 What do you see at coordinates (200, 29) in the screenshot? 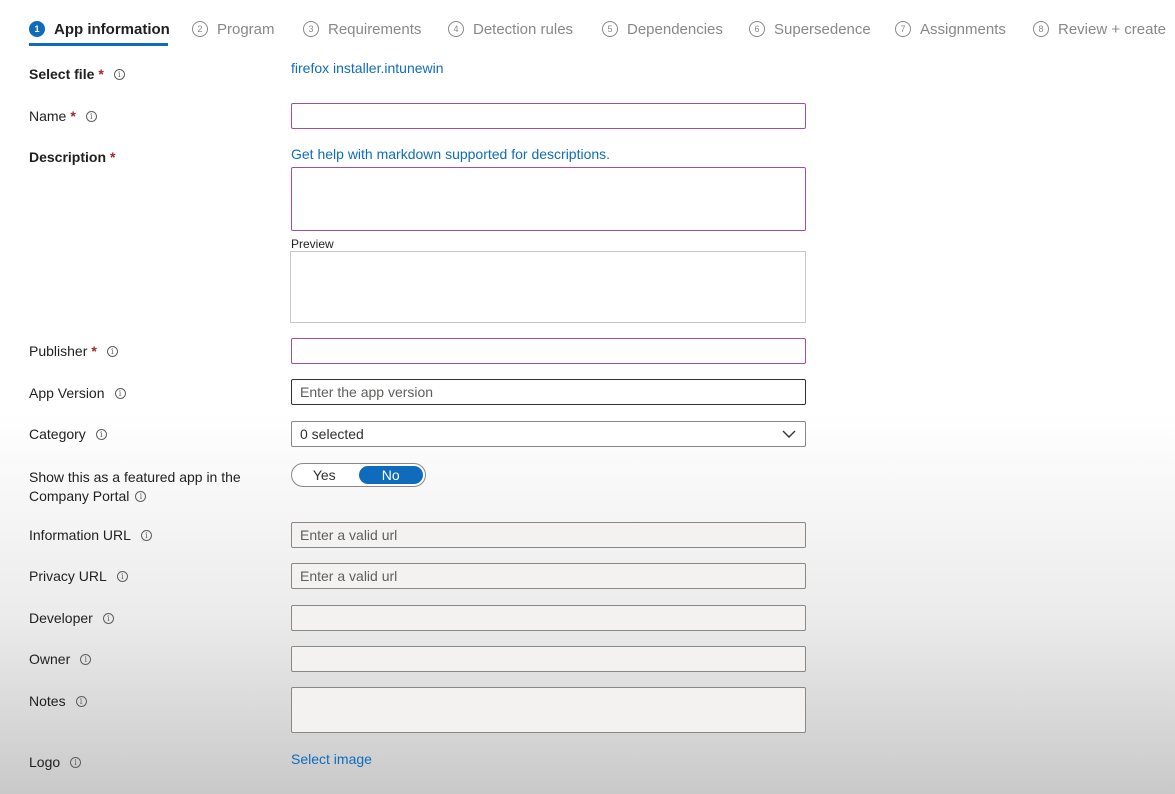
I see `step-number-2: 2` at bounding box center [200, 29].